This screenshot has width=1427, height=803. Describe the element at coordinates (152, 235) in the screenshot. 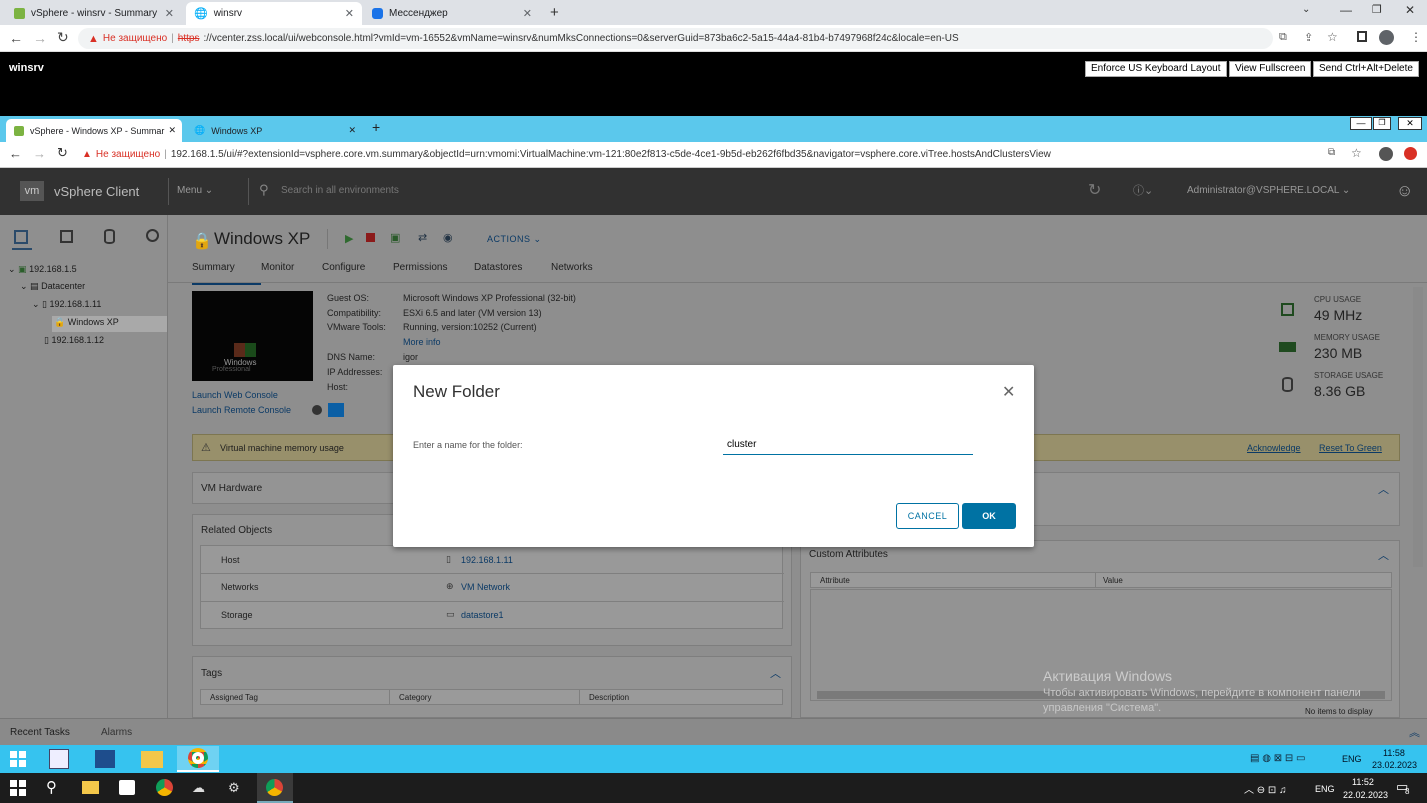

I see `networking-icon` at that location.